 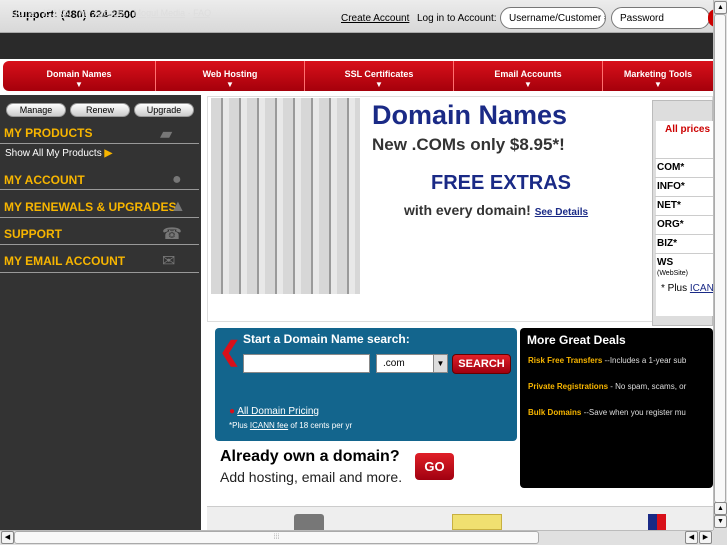 What do you see at coordinates (671, 186) in the screenshot?
I see `tld-info: INFO*` at bounding box center [671, 186].